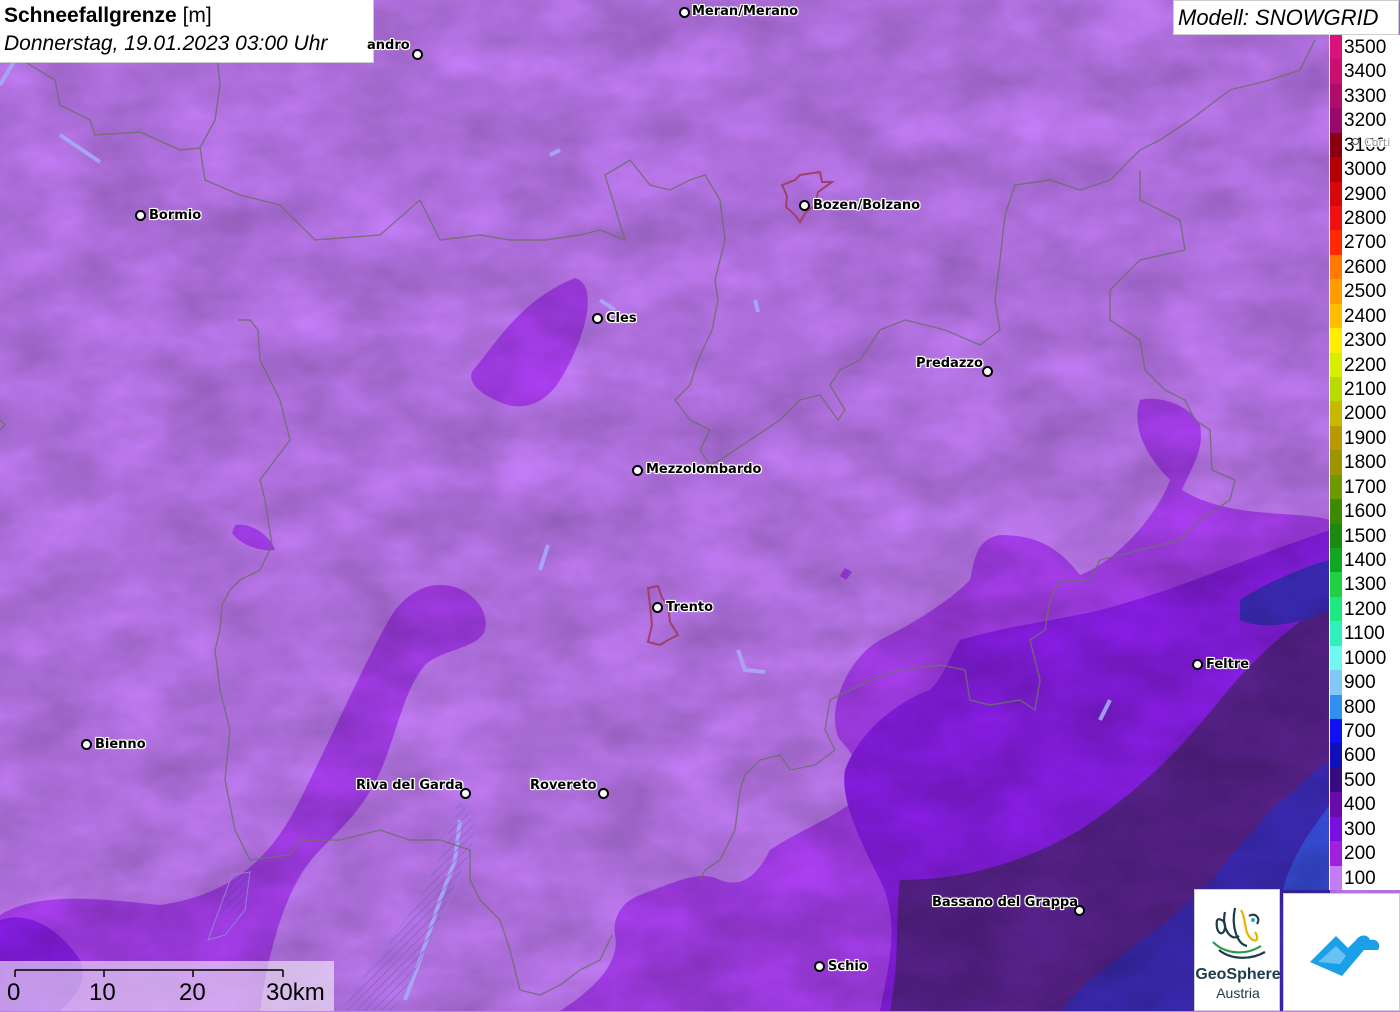 This screenshot has width=1400, height=1012. Describe the element at coordinates (1364, 555) in the screenshot. I see `legend-row: 1400` at that location.